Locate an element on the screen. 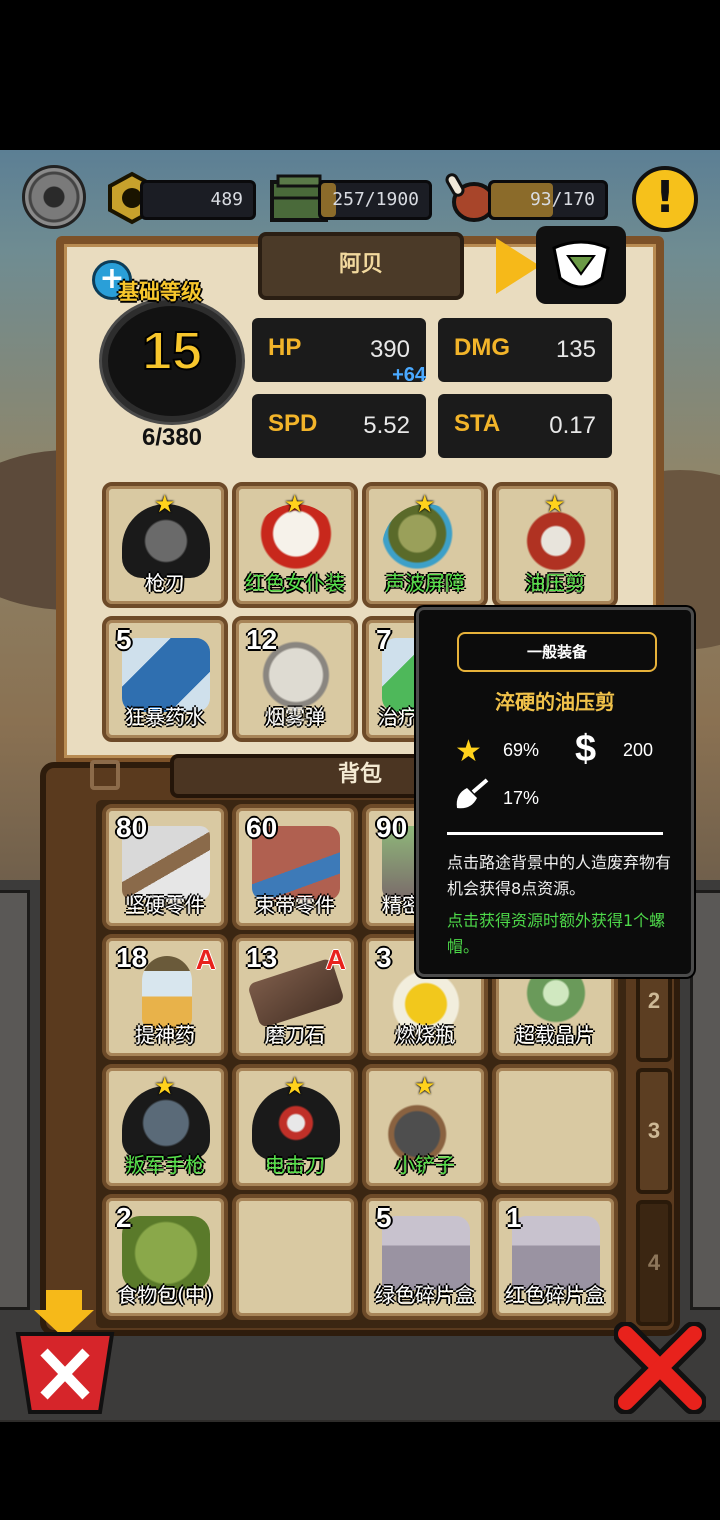  bag-slot-food-pack: 2 食物包(中) is located at coordinates (165, 1257).